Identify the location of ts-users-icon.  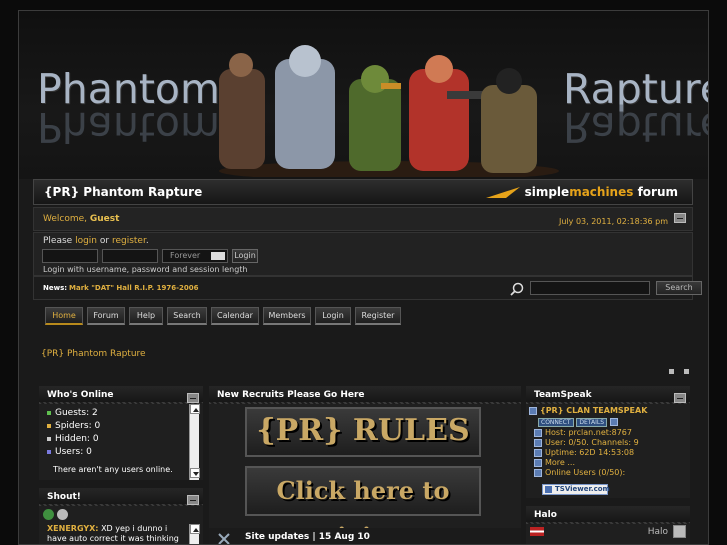
(538, 442).